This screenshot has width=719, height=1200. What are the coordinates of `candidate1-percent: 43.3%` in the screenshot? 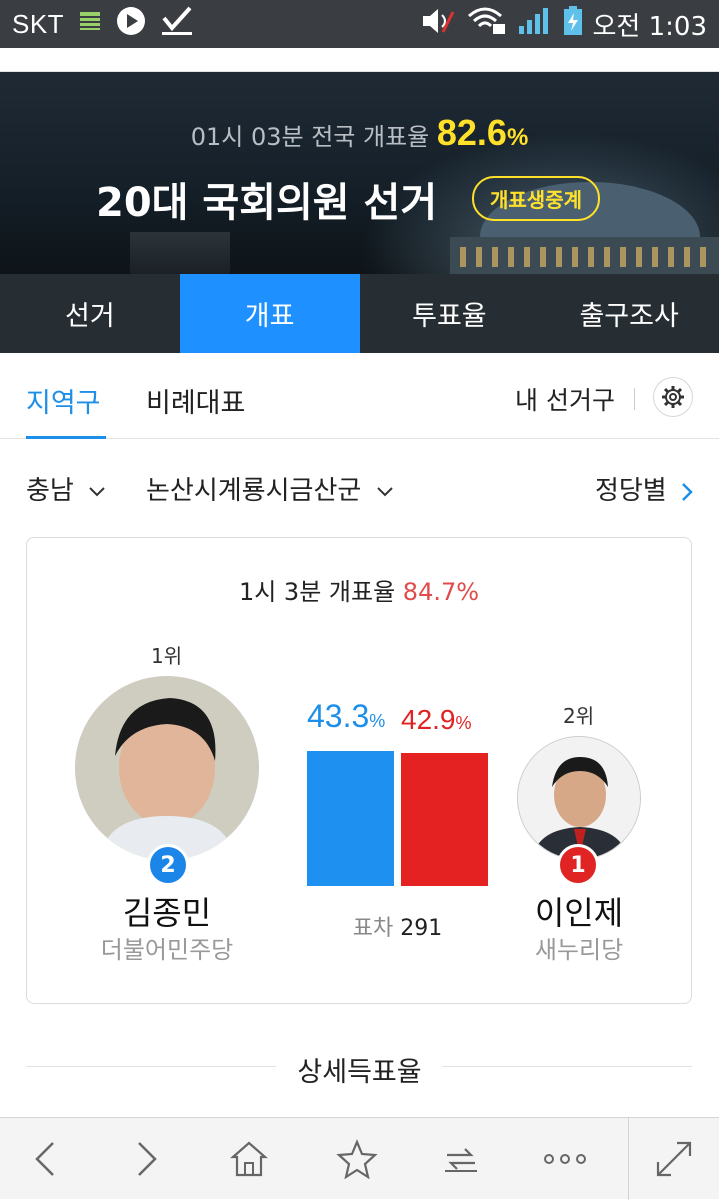 It's located at (346, 716).